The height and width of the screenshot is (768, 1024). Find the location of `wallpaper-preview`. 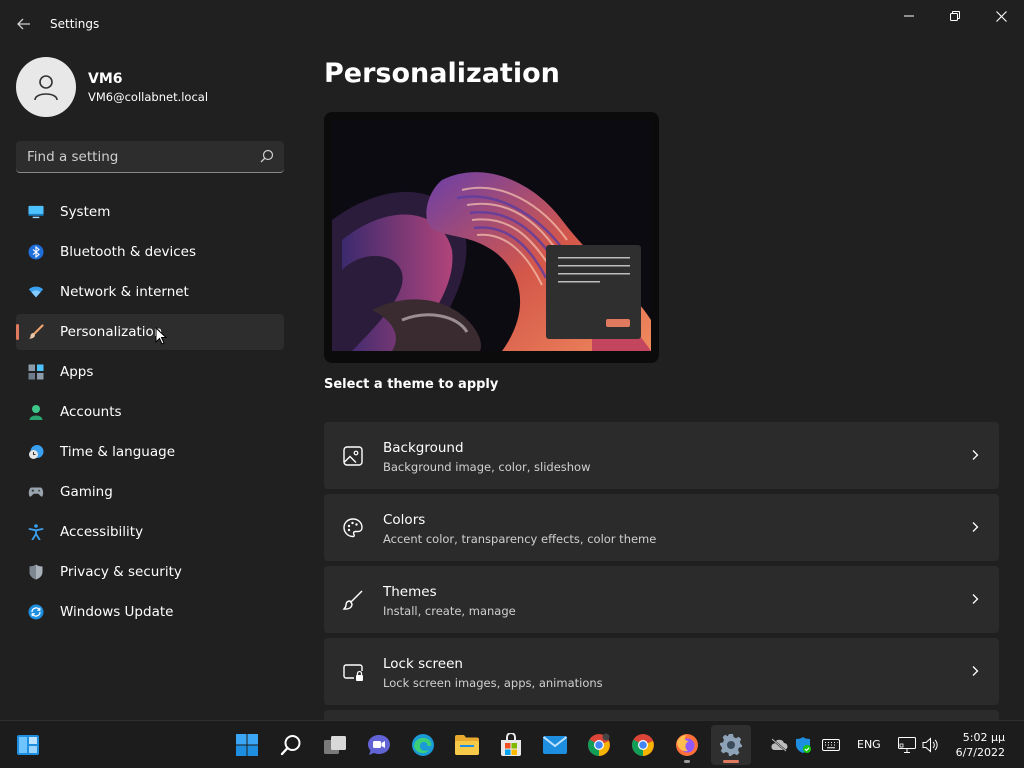

wallpaper-preview is located at coordinates (491, 235).